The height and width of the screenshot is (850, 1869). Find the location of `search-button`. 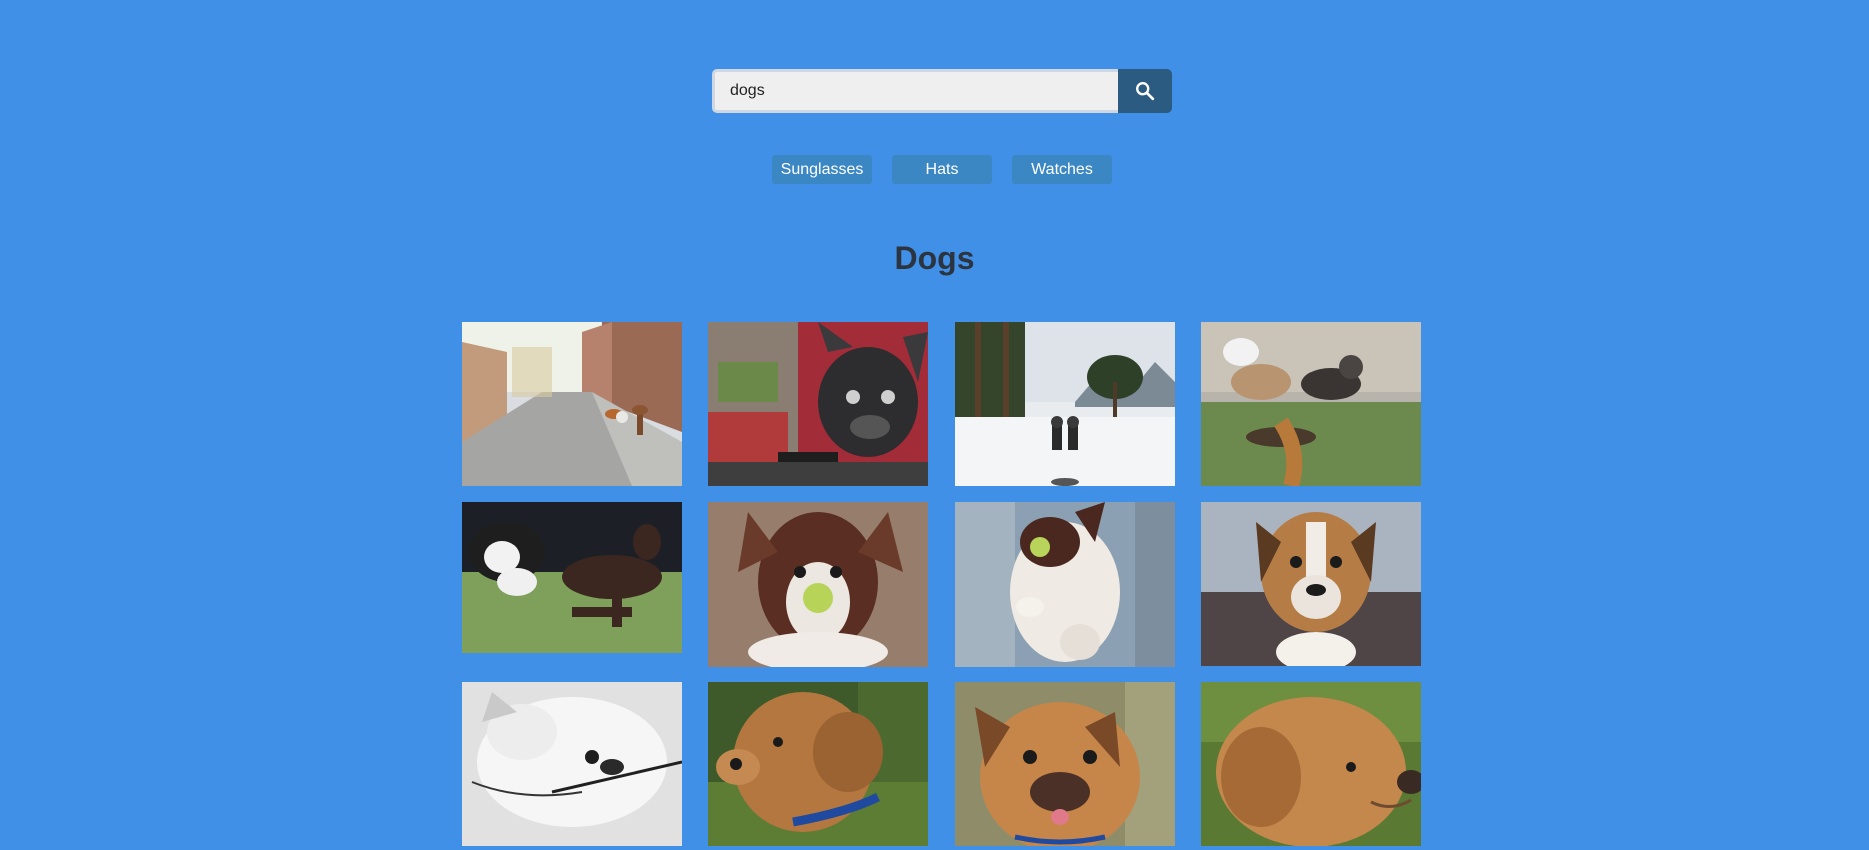

search-button is located at coordinates (1145, 91).